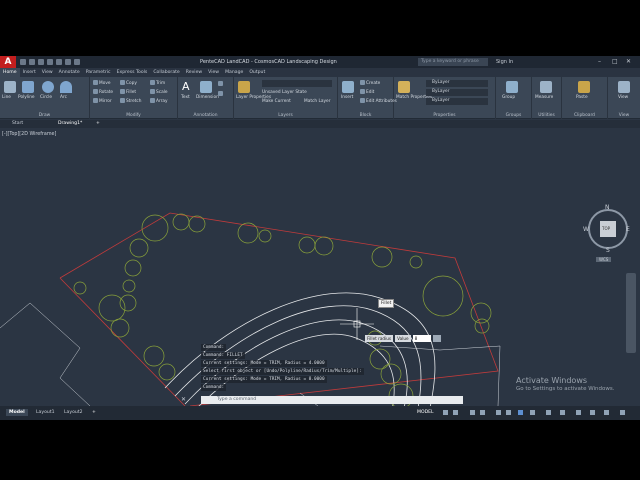 The height and width of the screenshot is (480, 640). I want to click on search-input: Type a keyword or phrase, so click(453, 62).